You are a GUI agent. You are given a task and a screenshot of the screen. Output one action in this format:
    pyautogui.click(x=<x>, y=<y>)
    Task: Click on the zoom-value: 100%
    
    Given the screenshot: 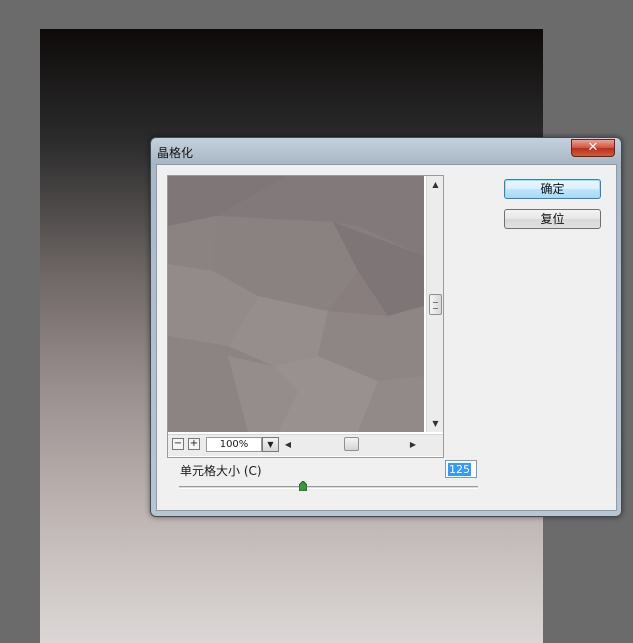 What is the action you would take?
    pyautogui.click(x=234, y=444)
    